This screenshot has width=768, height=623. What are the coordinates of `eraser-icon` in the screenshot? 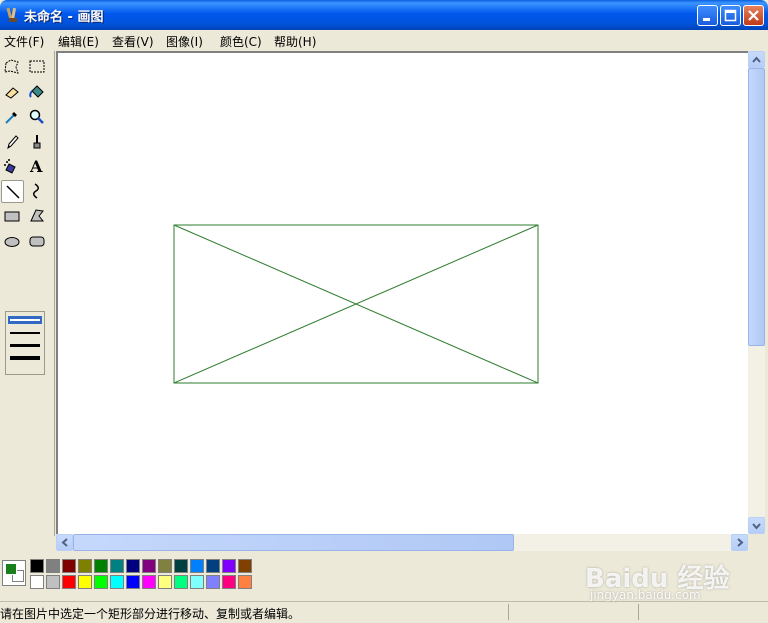 It's located at (12, 93).